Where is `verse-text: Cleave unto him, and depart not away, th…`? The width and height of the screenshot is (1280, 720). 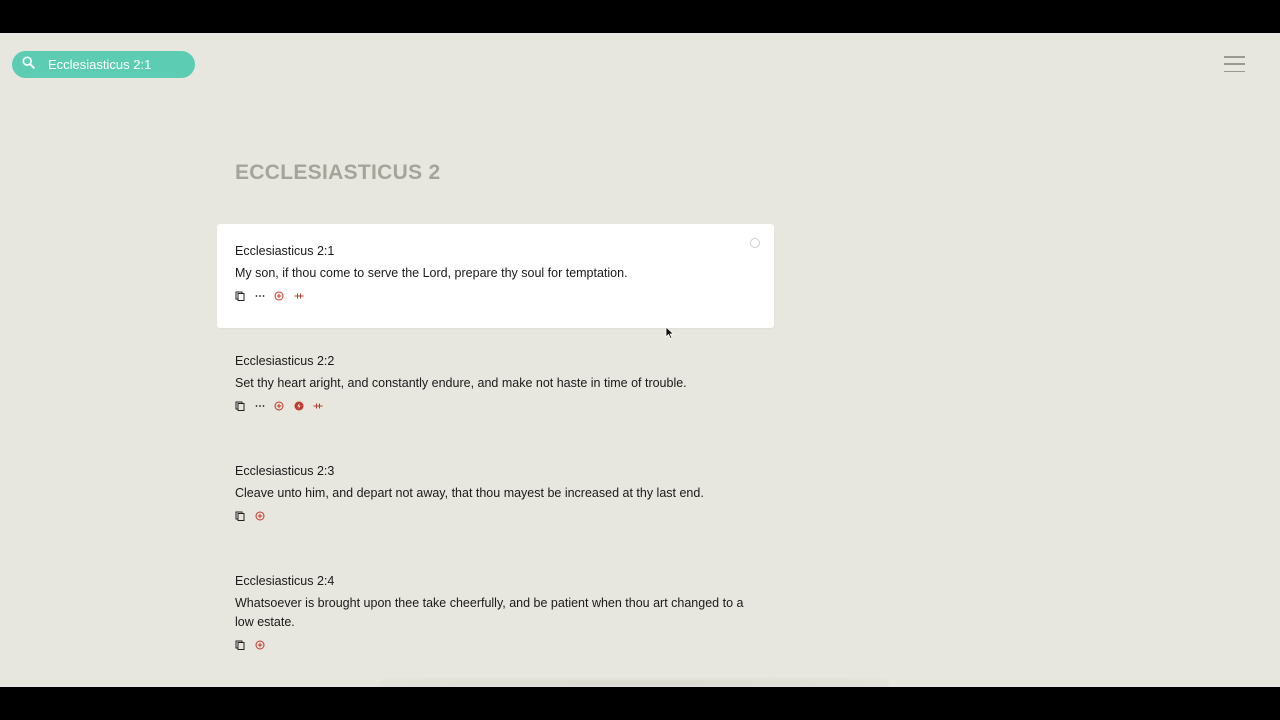 verse-text: Cleave unto him, and depart not away, th… is located at coordinates (469, 493).